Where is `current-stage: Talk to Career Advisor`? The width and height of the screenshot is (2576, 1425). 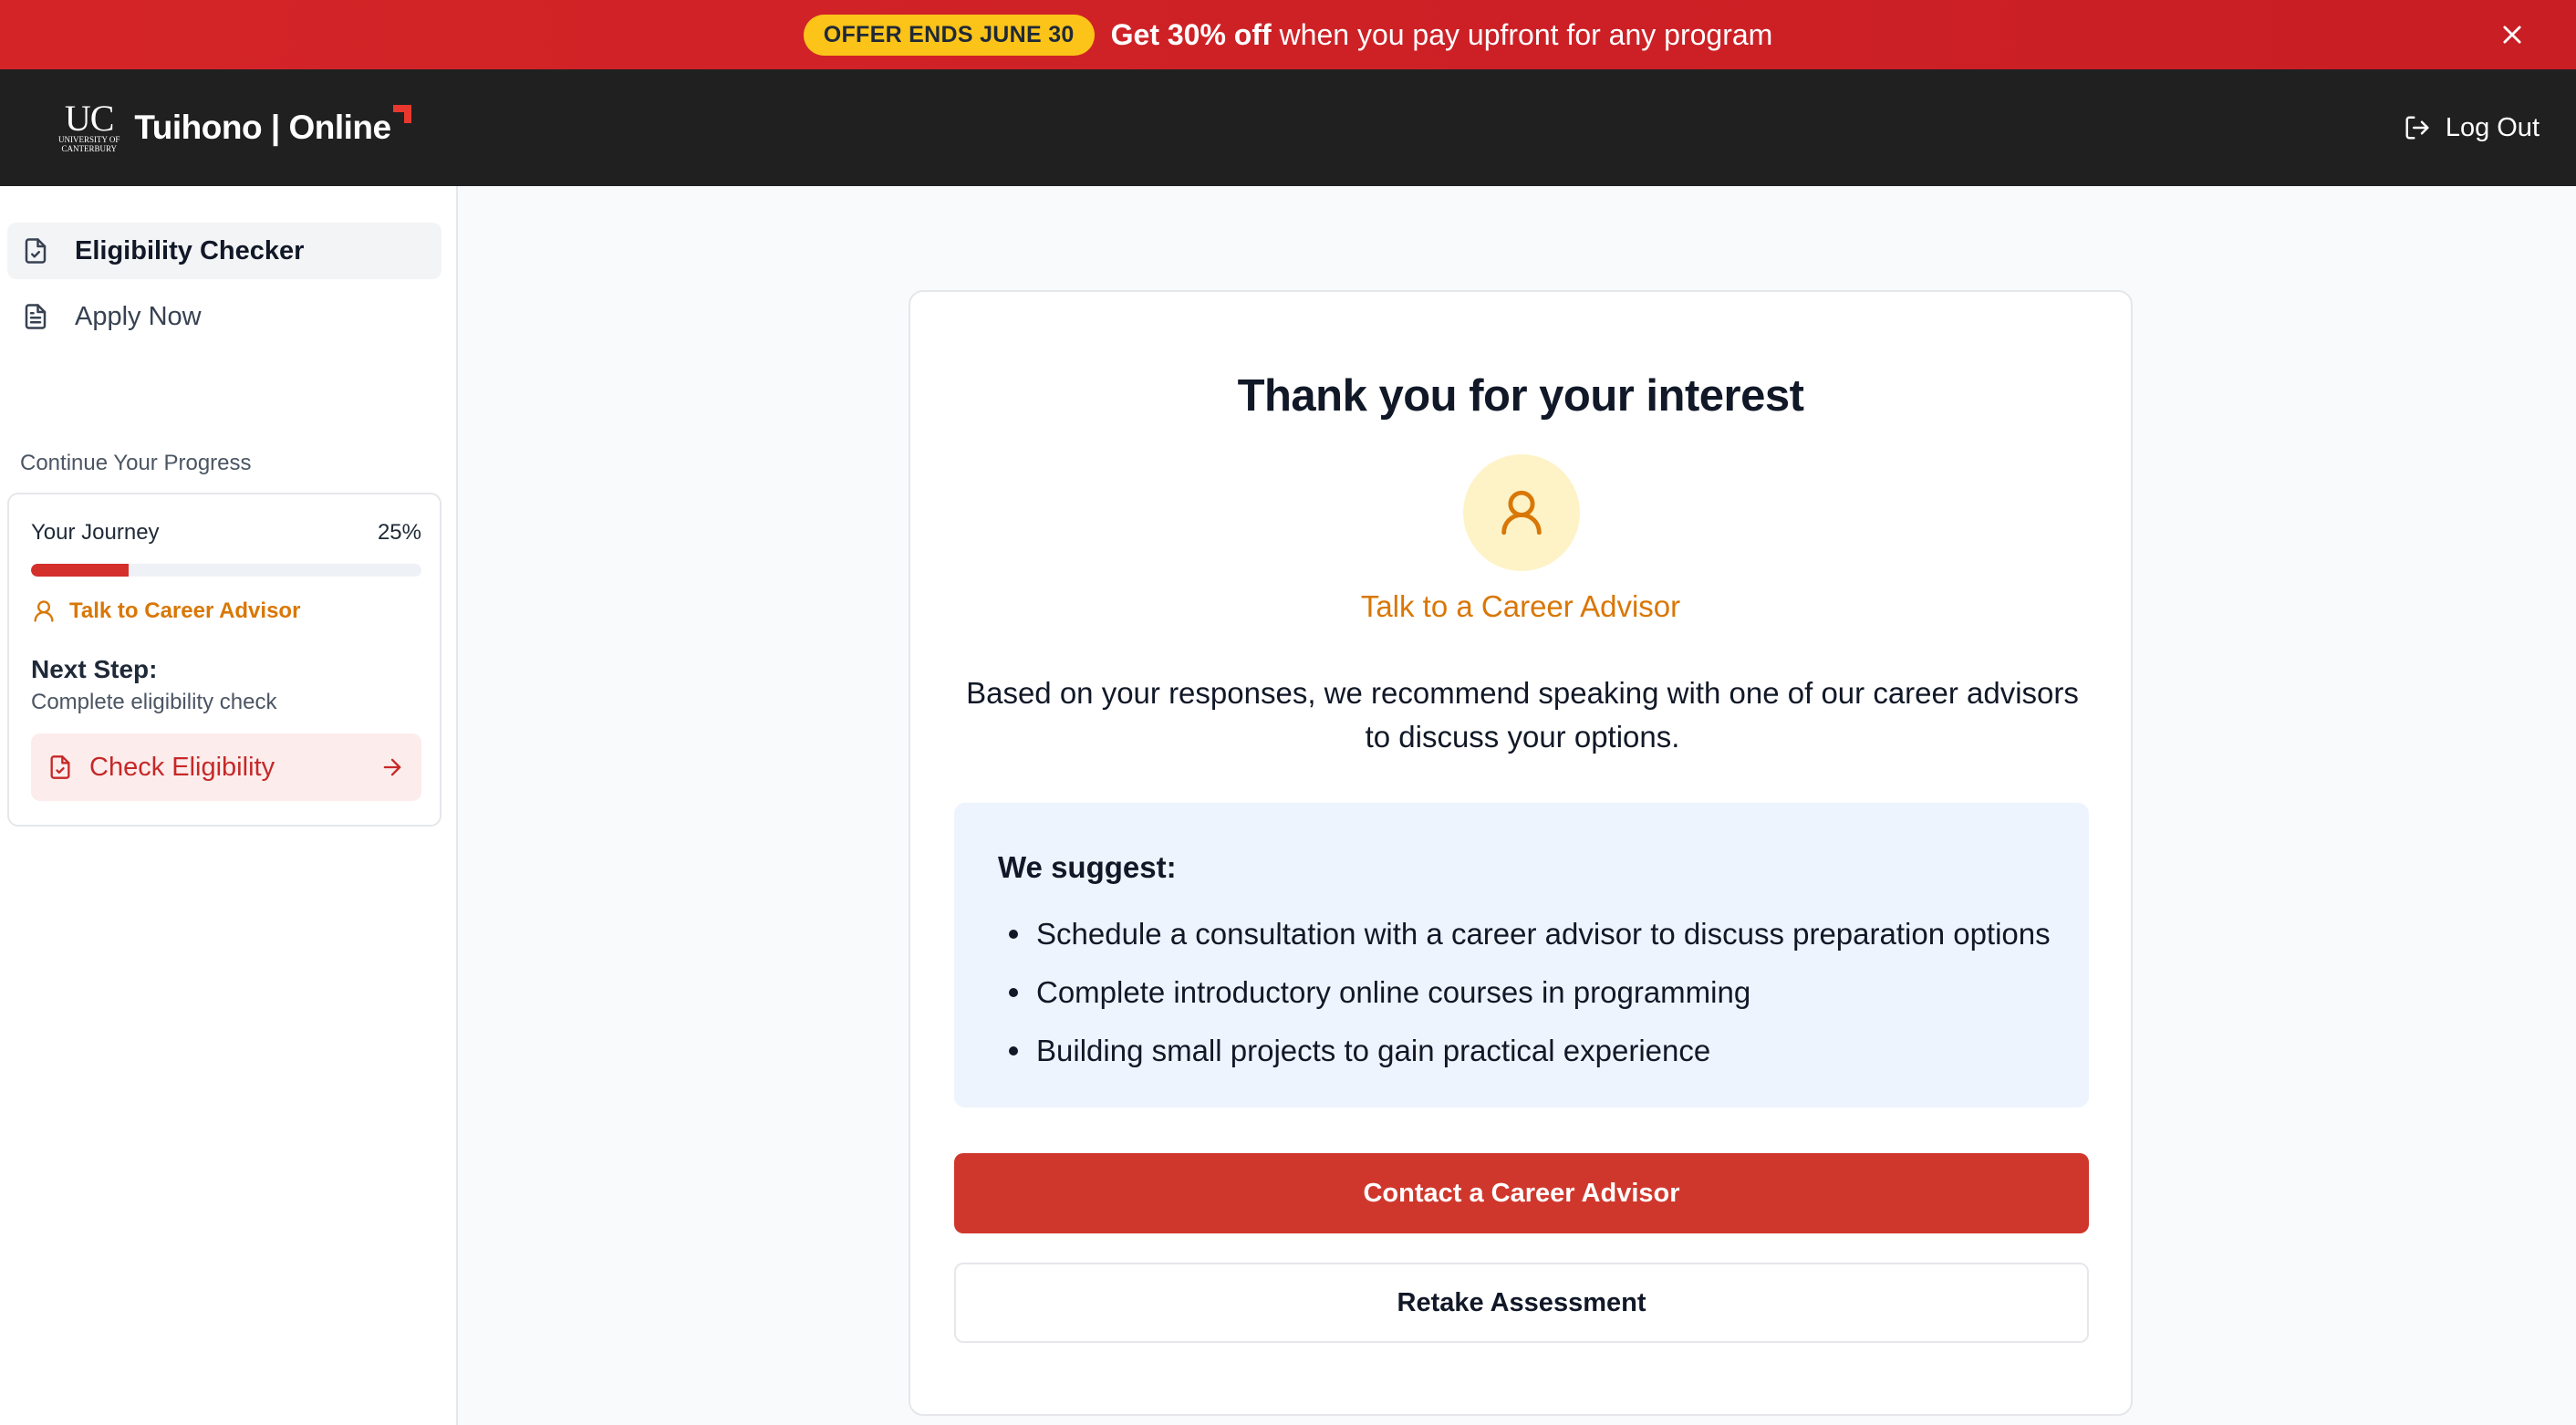 current-stage: Talk to Career Advisor is located at coordinates (165, 611).